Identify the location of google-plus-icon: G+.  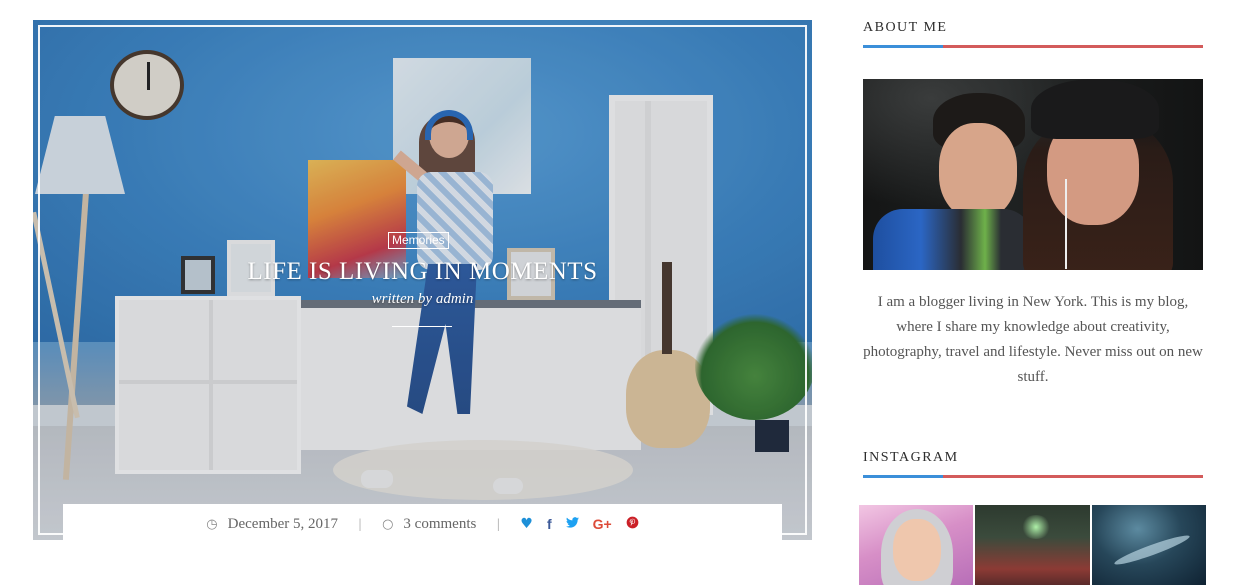
(602, 524).